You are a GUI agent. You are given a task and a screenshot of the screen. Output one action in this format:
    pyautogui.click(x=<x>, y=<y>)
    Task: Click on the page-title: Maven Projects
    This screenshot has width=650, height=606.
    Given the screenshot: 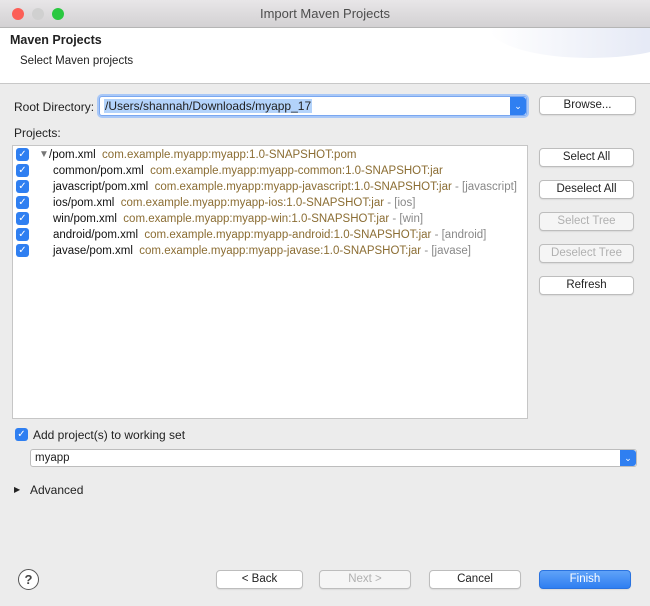 What is the action you would take?
    pyautogui.click(x=56, y=40)
    